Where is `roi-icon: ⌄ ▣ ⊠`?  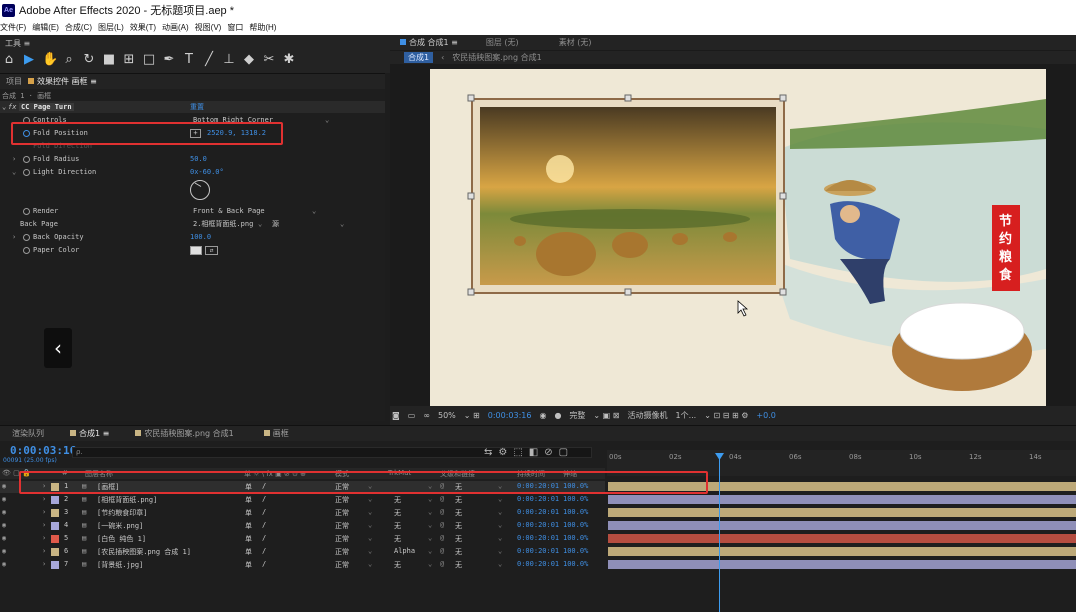
roi-icon: ⌄ ▣ ⊠ is located at coordinates (606, 415).